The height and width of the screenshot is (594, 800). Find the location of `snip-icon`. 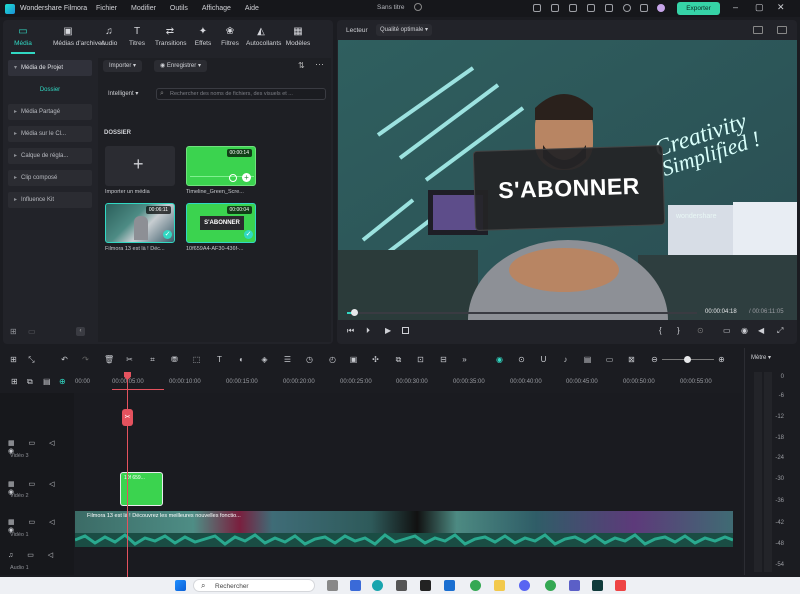

snip-icon is located at coordinates (620, 585).